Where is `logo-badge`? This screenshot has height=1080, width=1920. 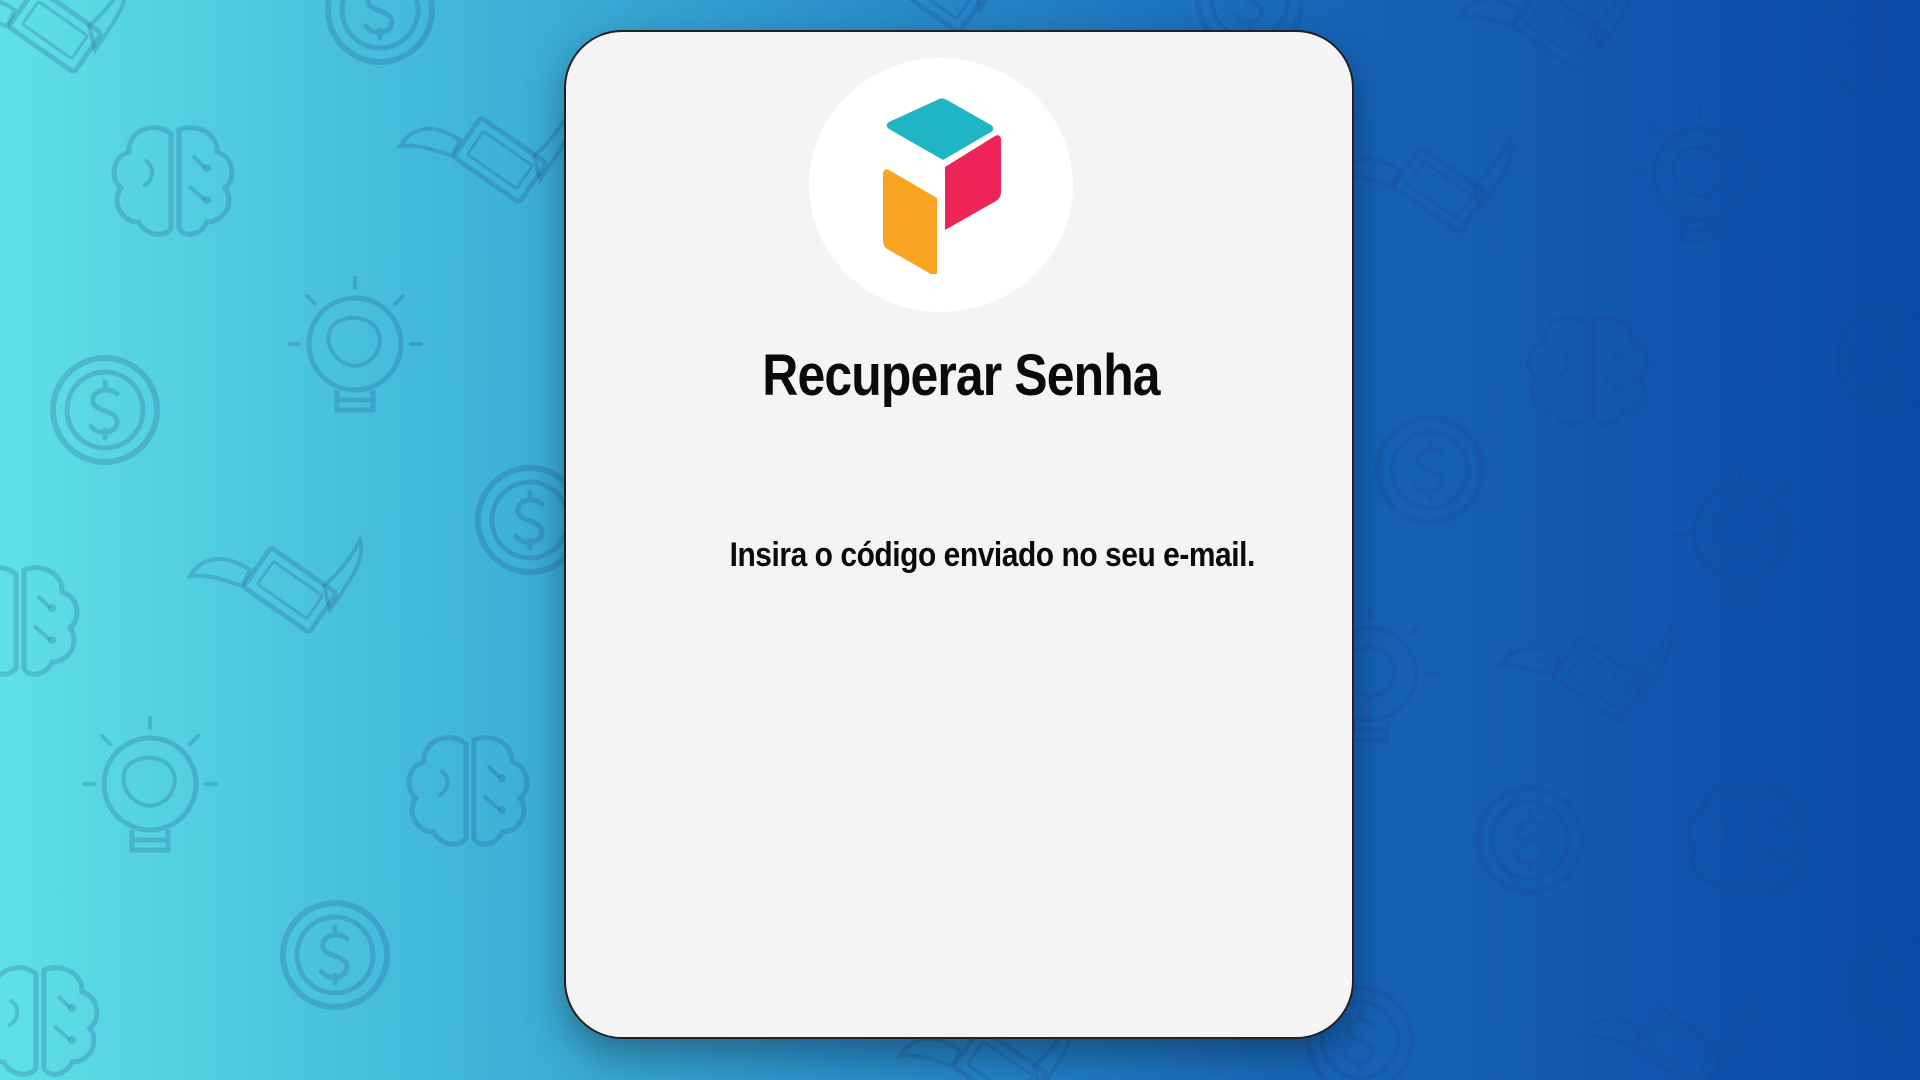
logo-badge is located at coordinates (941, 185).